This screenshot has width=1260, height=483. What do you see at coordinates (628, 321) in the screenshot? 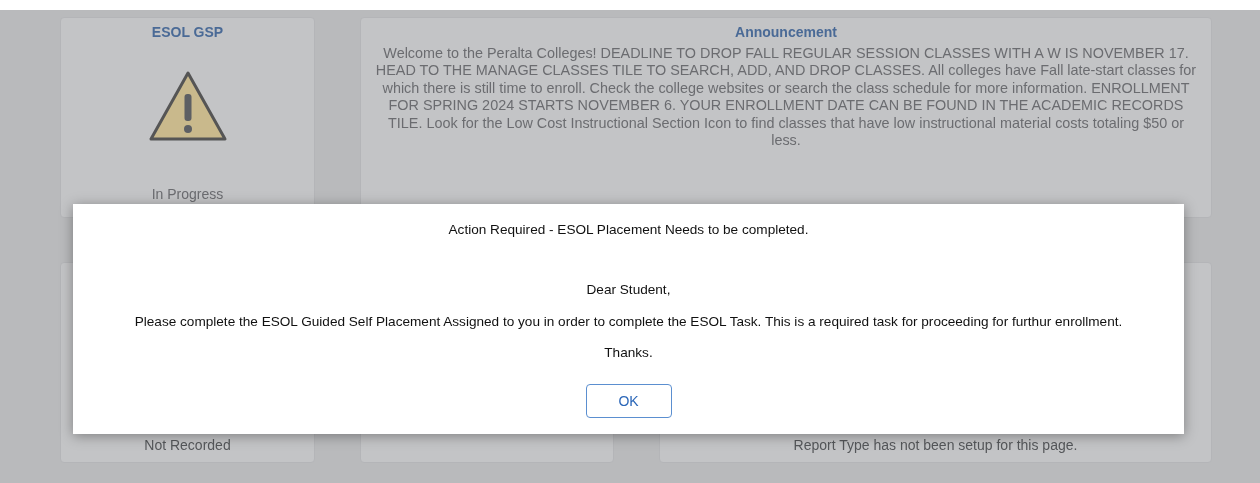
I see `message-text: Please complete the ESOL Guided Self Placement Assigned to you in order to complete the ESOL Task. This is a required task for proceeding for furthur enrollment.` at bounding box center [628, 321].